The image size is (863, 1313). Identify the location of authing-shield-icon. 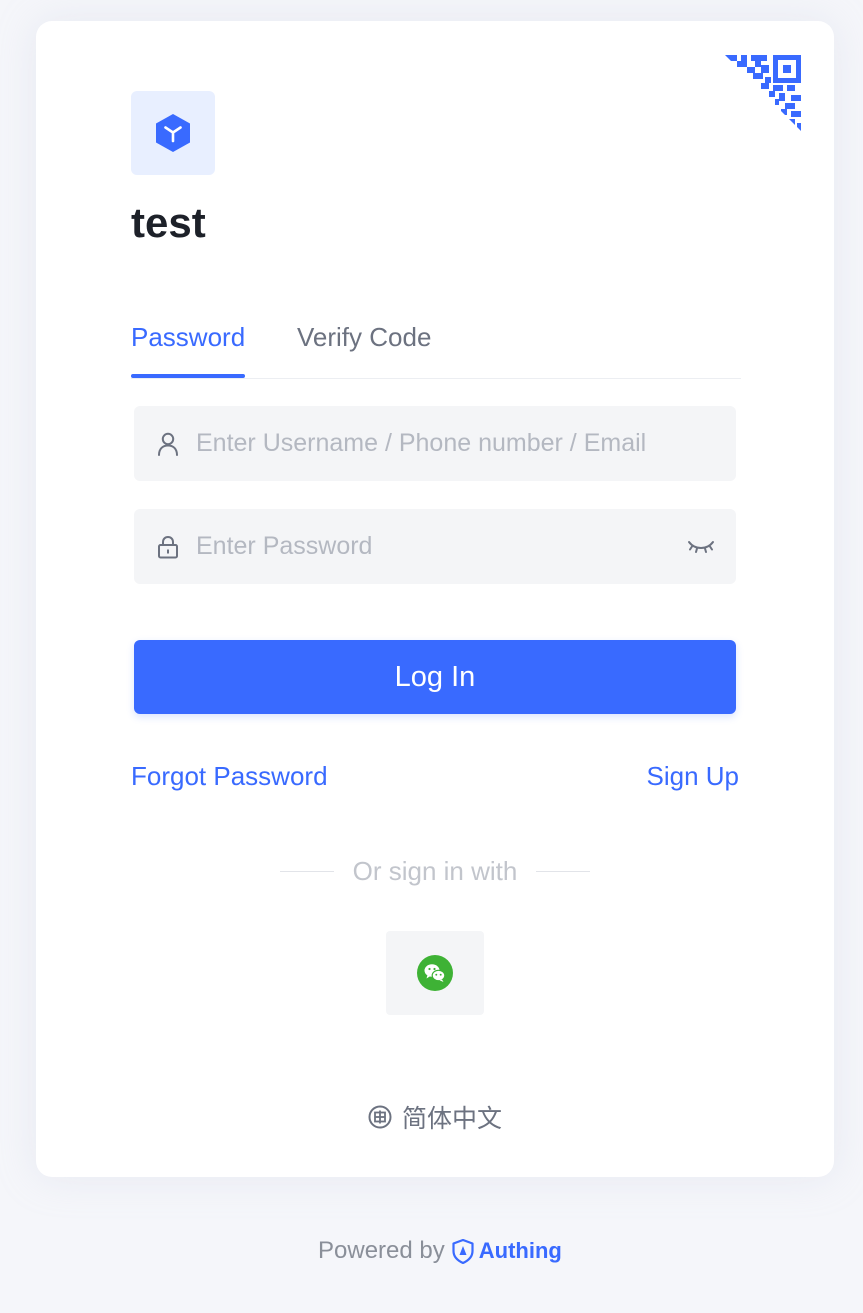
(463, 1251).